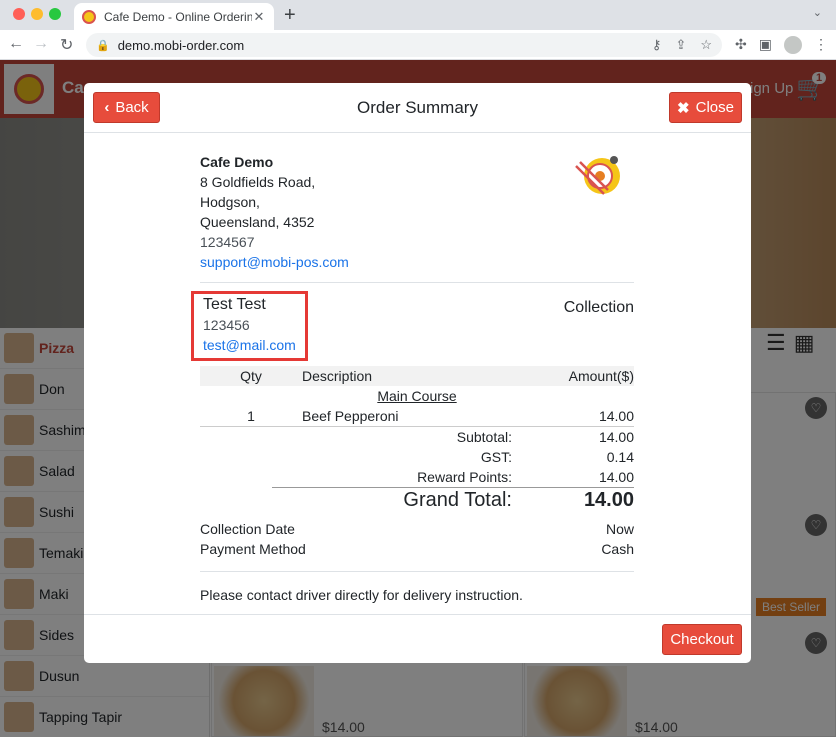 This screenshot has height=737, width=836. Describe the element at coordinates (226, 325) in the screenshot. I see `customer-phone: 123456` at that location.